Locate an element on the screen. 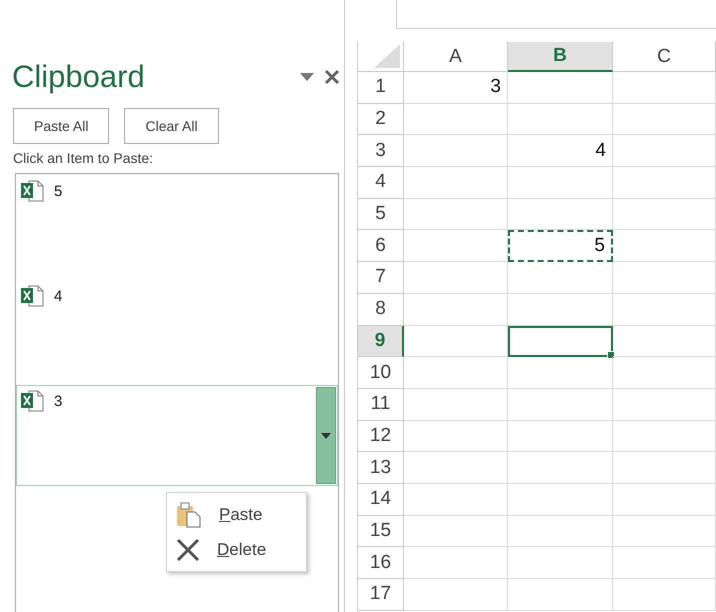 Image resolution: width=716 pixels, height=612 pixels. clipboard-item: 5 is located at coordinates (177, 225).